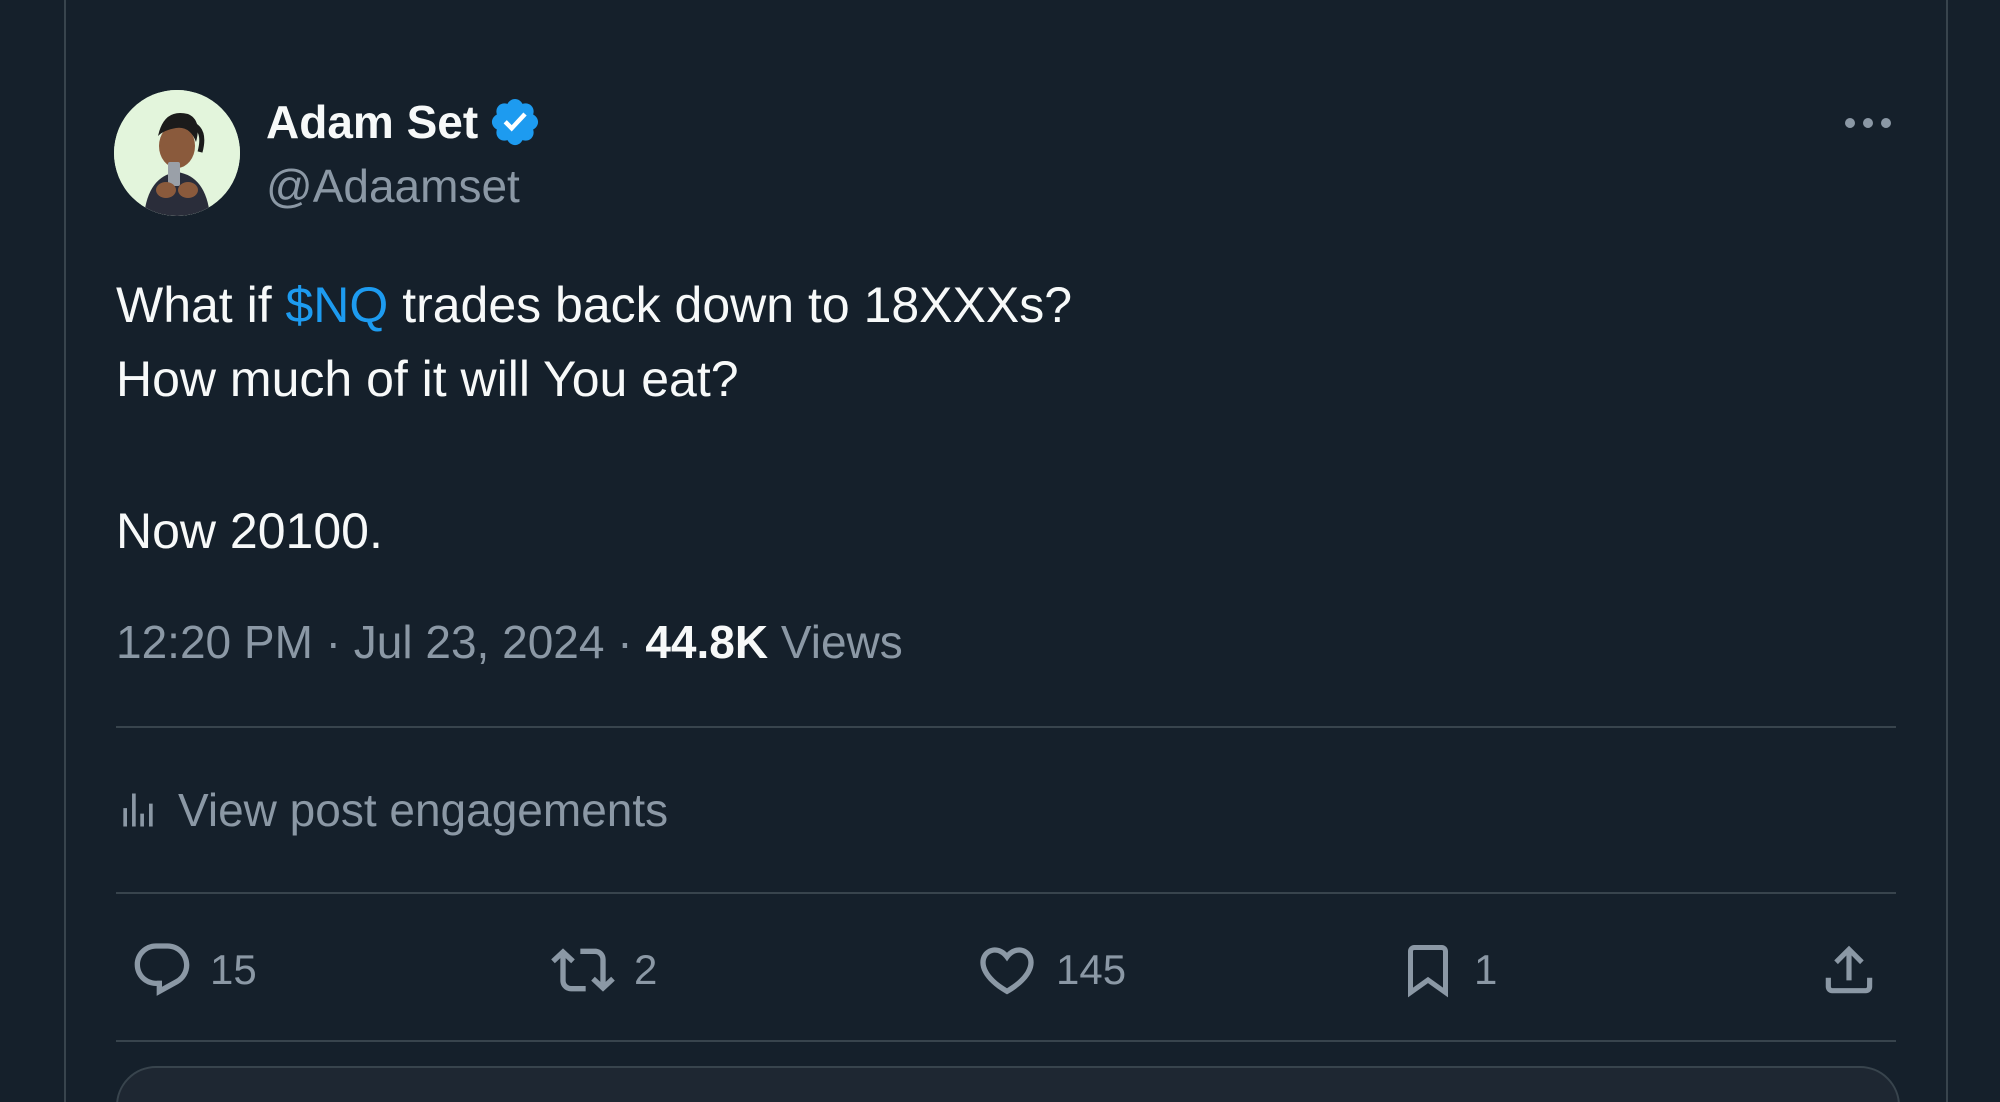  I want to click on bar-chart-icon, so click(138, 810).